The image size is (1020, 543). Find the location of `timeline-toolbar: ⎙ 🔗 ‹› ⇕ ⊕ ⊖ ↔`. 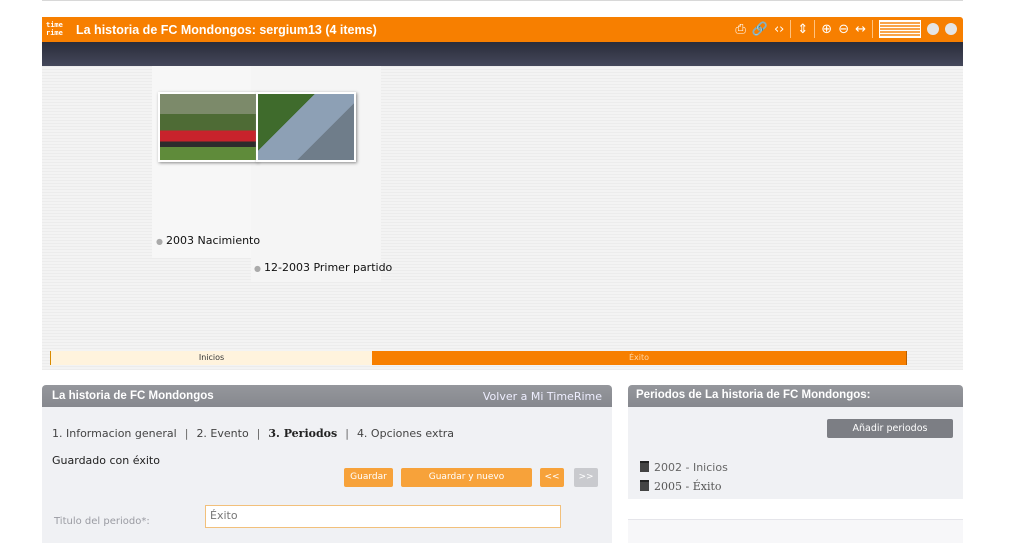

timeline-toolbar: ⎙ 🔗 ‹› ⇕ ⊕ ⊖ ↔ is located at coordinates (846, 29).